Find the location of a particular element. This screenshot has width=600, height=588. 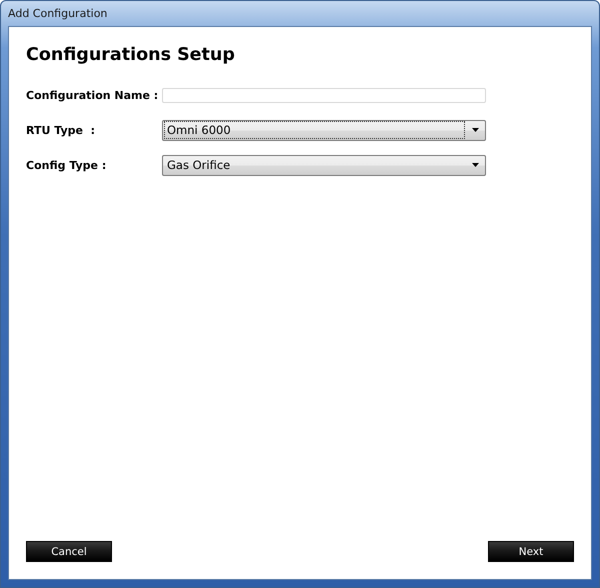

field-label: Configuration Name : is located at coordinates (93, 95).